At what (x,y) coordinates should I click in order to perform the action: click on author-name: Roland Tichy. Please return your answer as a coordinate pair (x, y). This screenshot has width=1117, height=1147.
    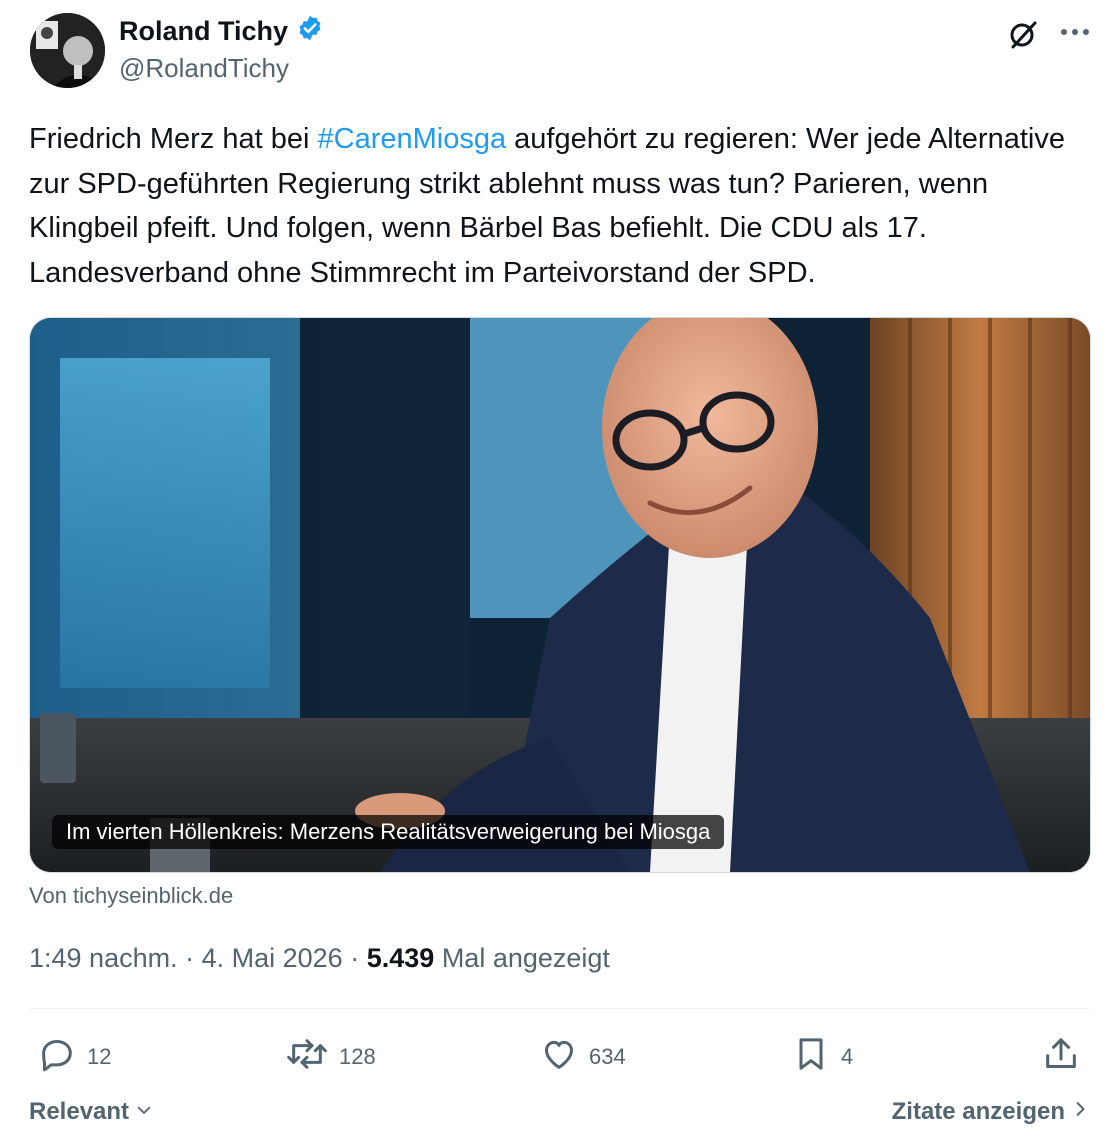
    Looking at the image, I should click on (221, 31).